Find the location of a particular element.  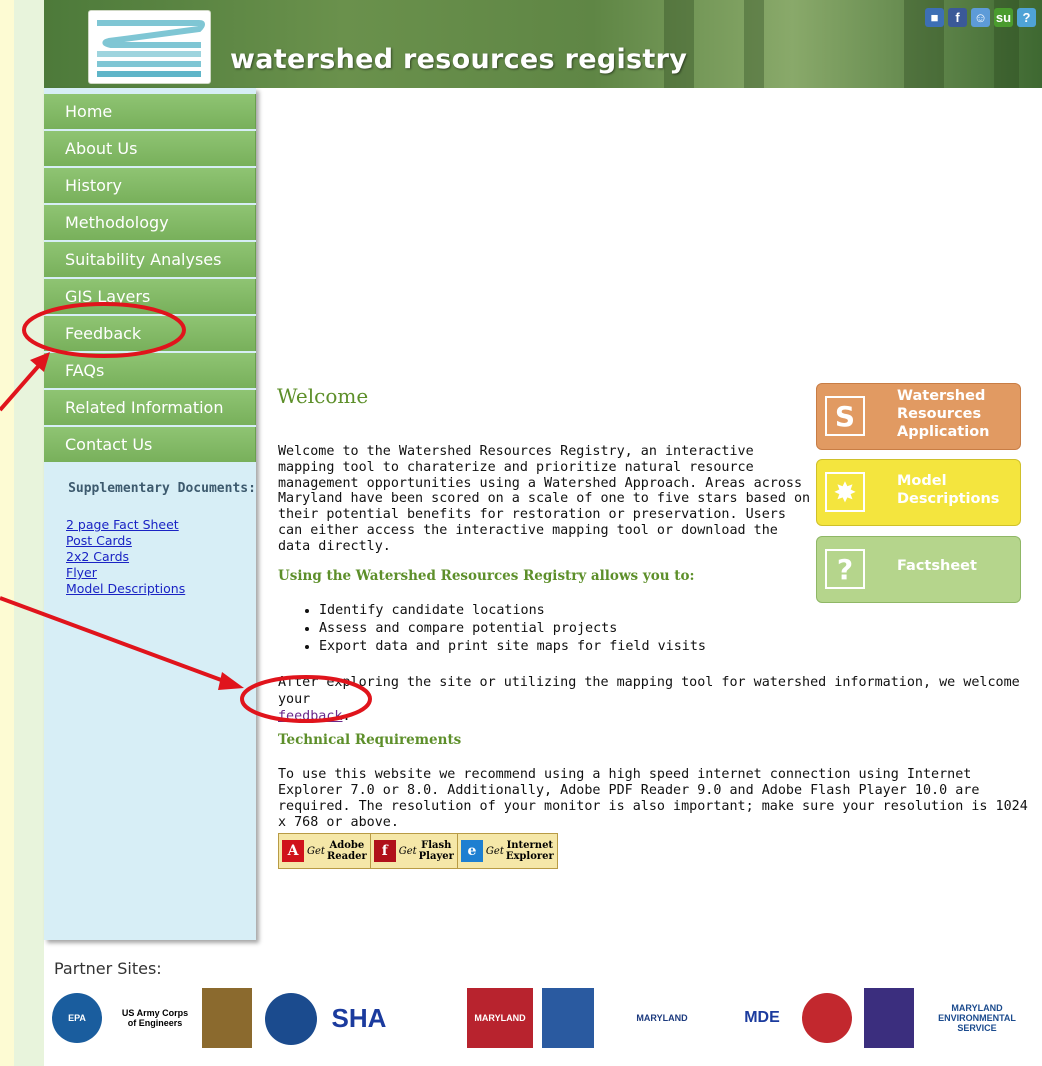

site-title: watershed resources registry is located at coordinates (458, 59).